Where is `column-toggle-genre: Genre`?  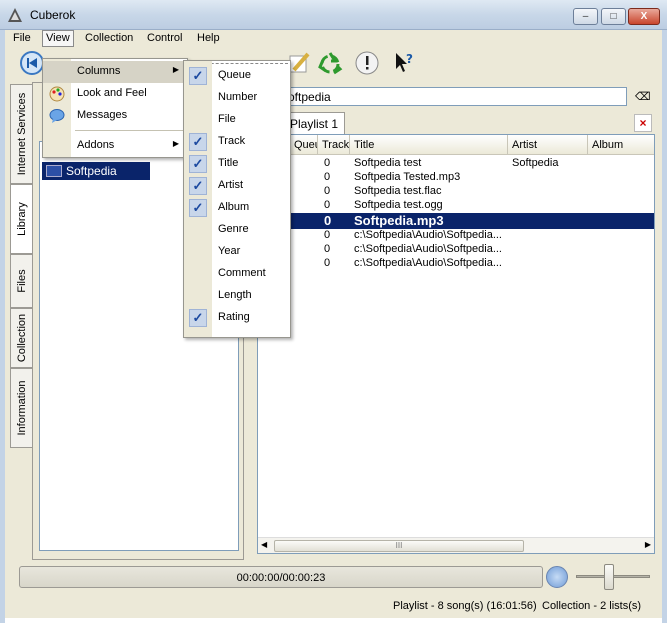 column-toggle-genre: Genre is located at coordinates (237, 230).